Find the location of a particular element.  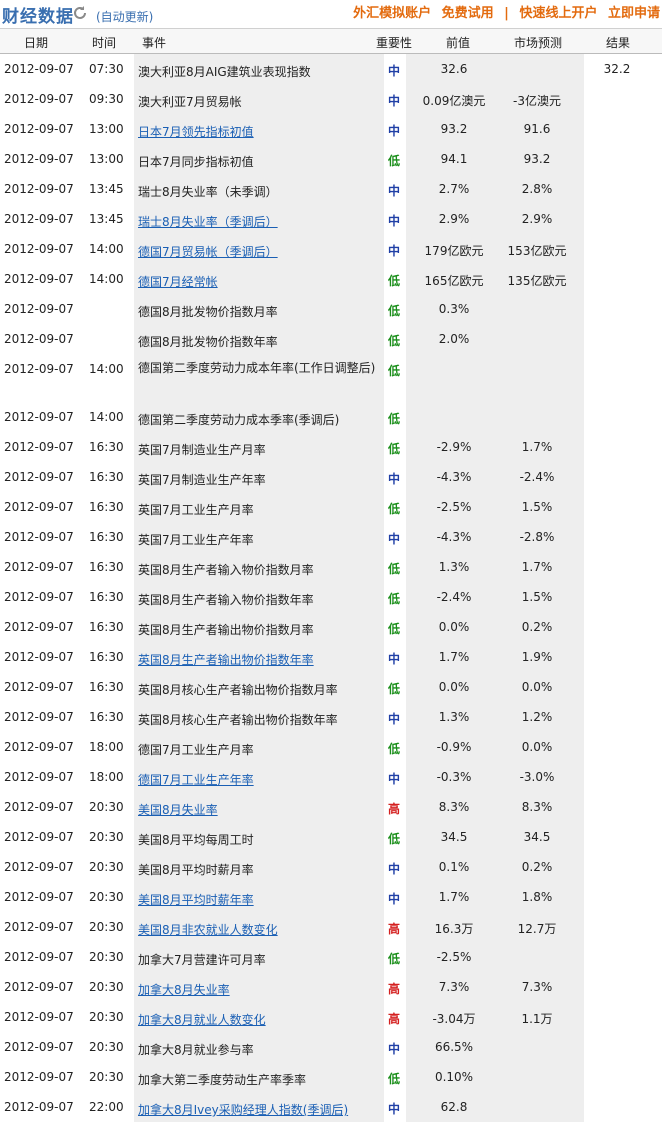

open-account-link: 快速线上开户 is located at coordinates (558, 13).